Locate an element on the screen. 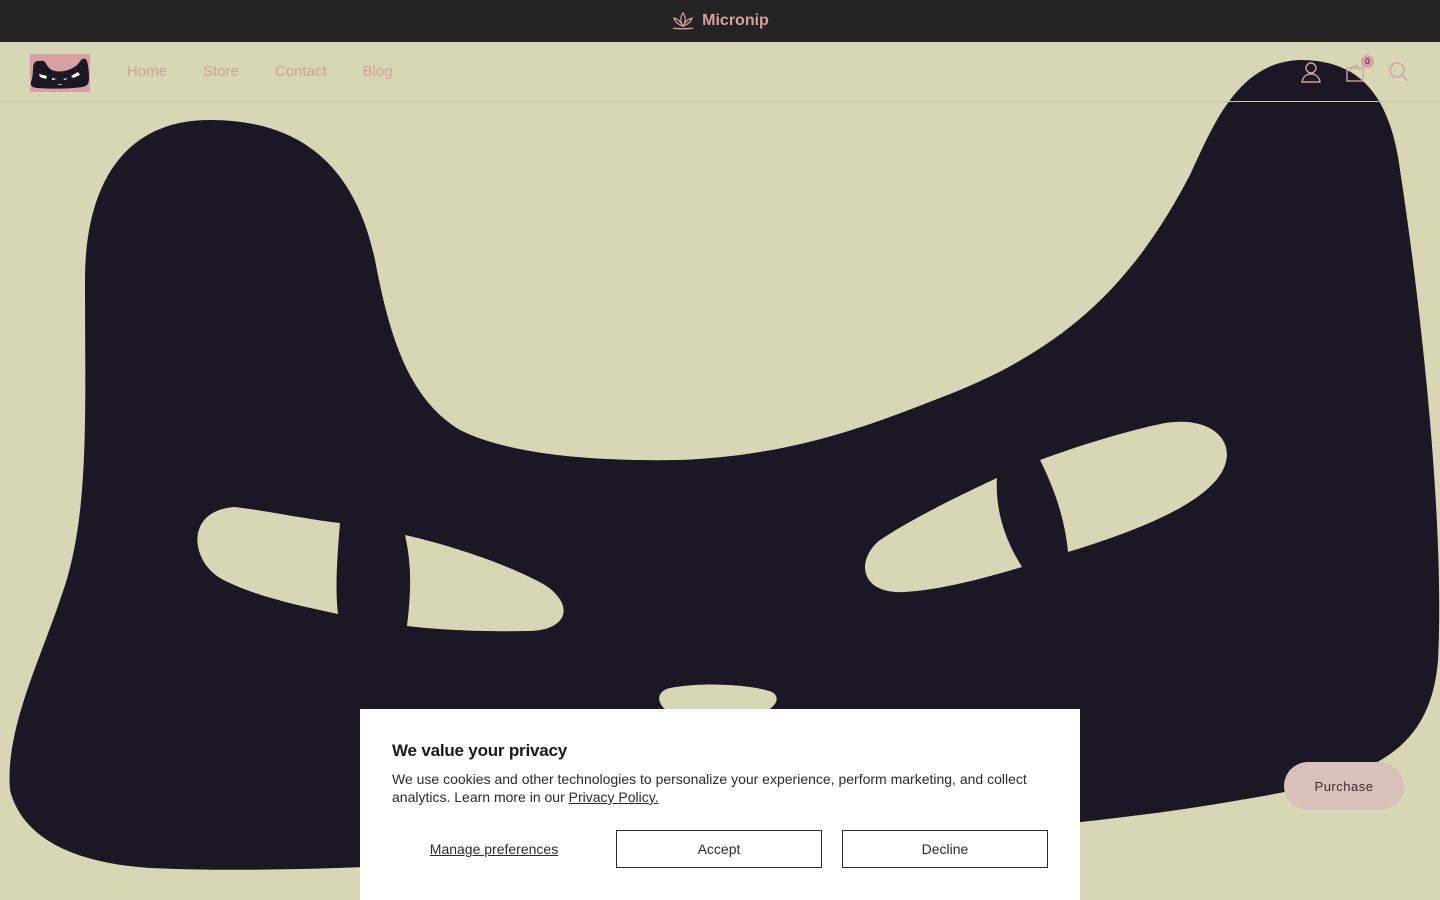  brand-link: Micronip is located at coordinates (720, 21).